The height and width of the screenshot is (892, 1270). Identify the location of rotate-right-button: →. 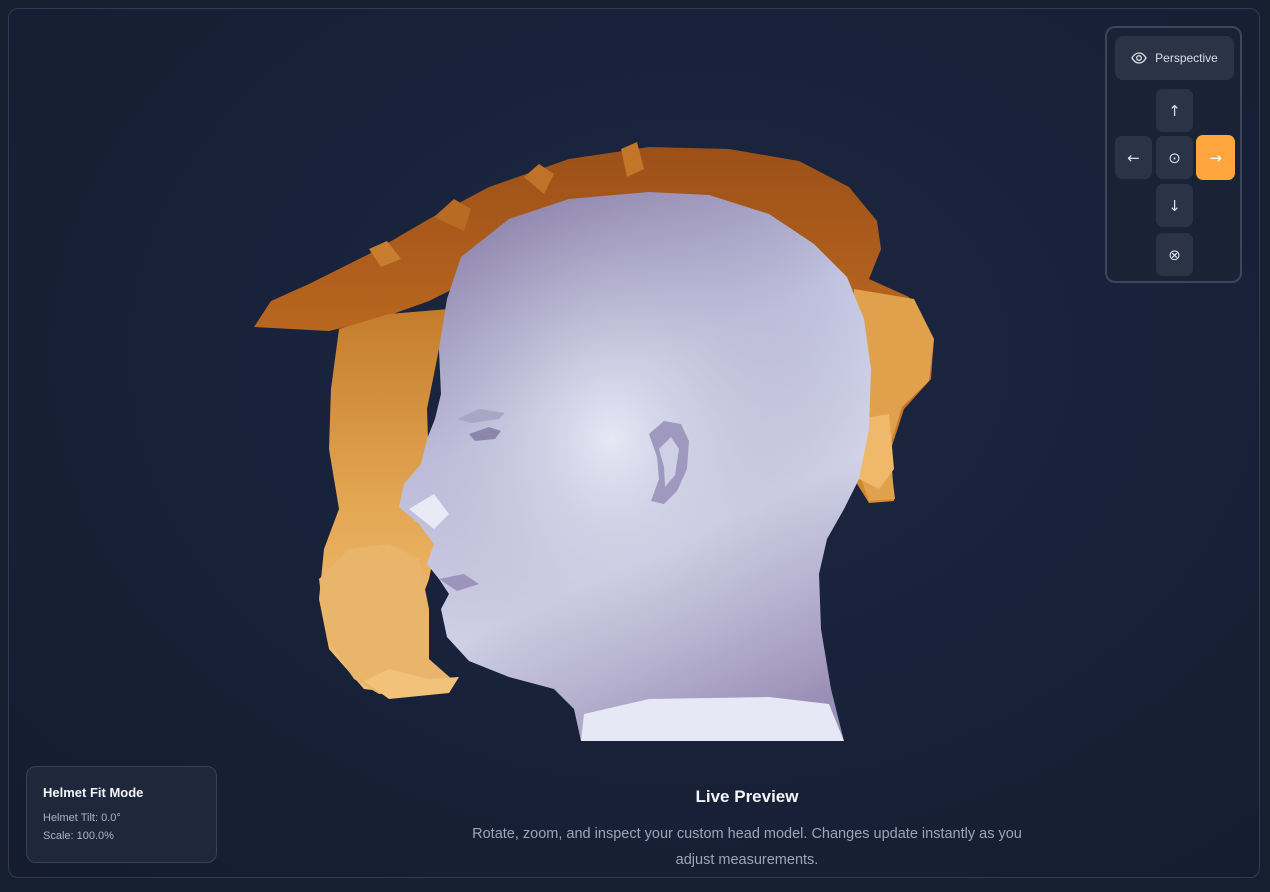
(1215, 157).